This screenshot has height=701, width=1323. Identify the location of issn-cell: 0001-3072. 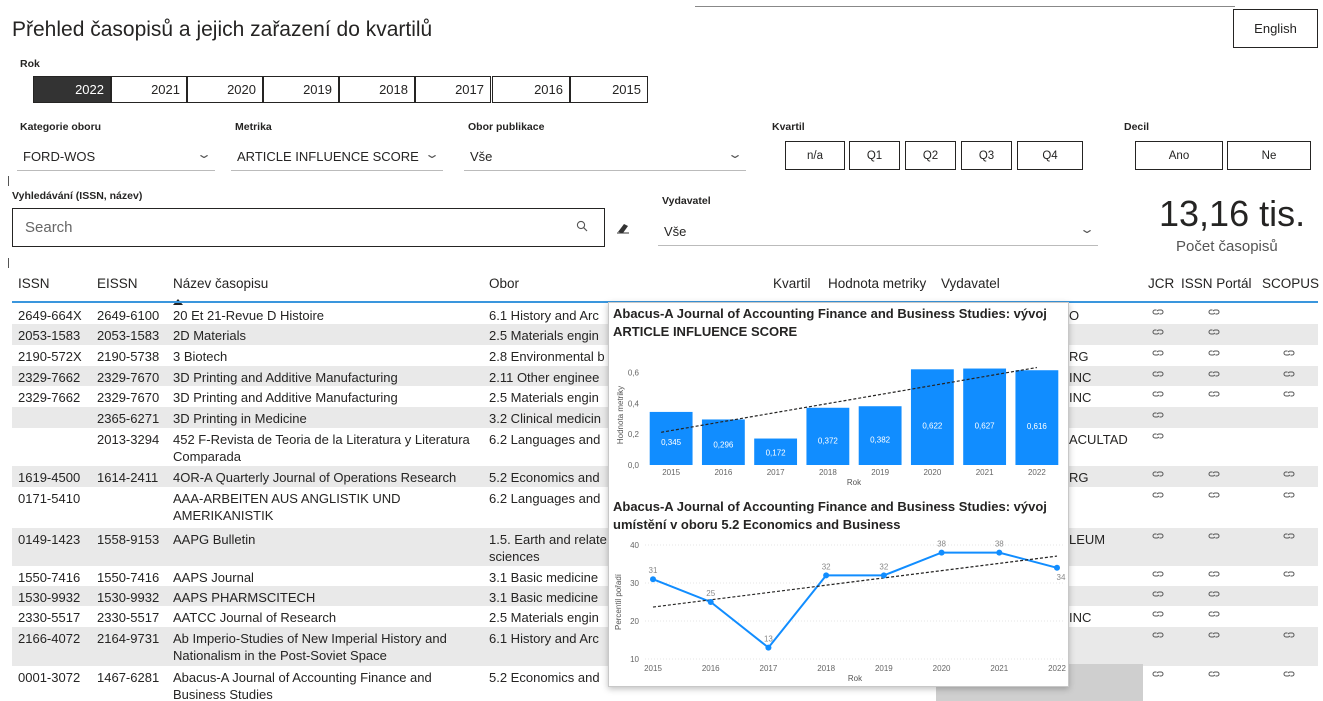
(49, 677).